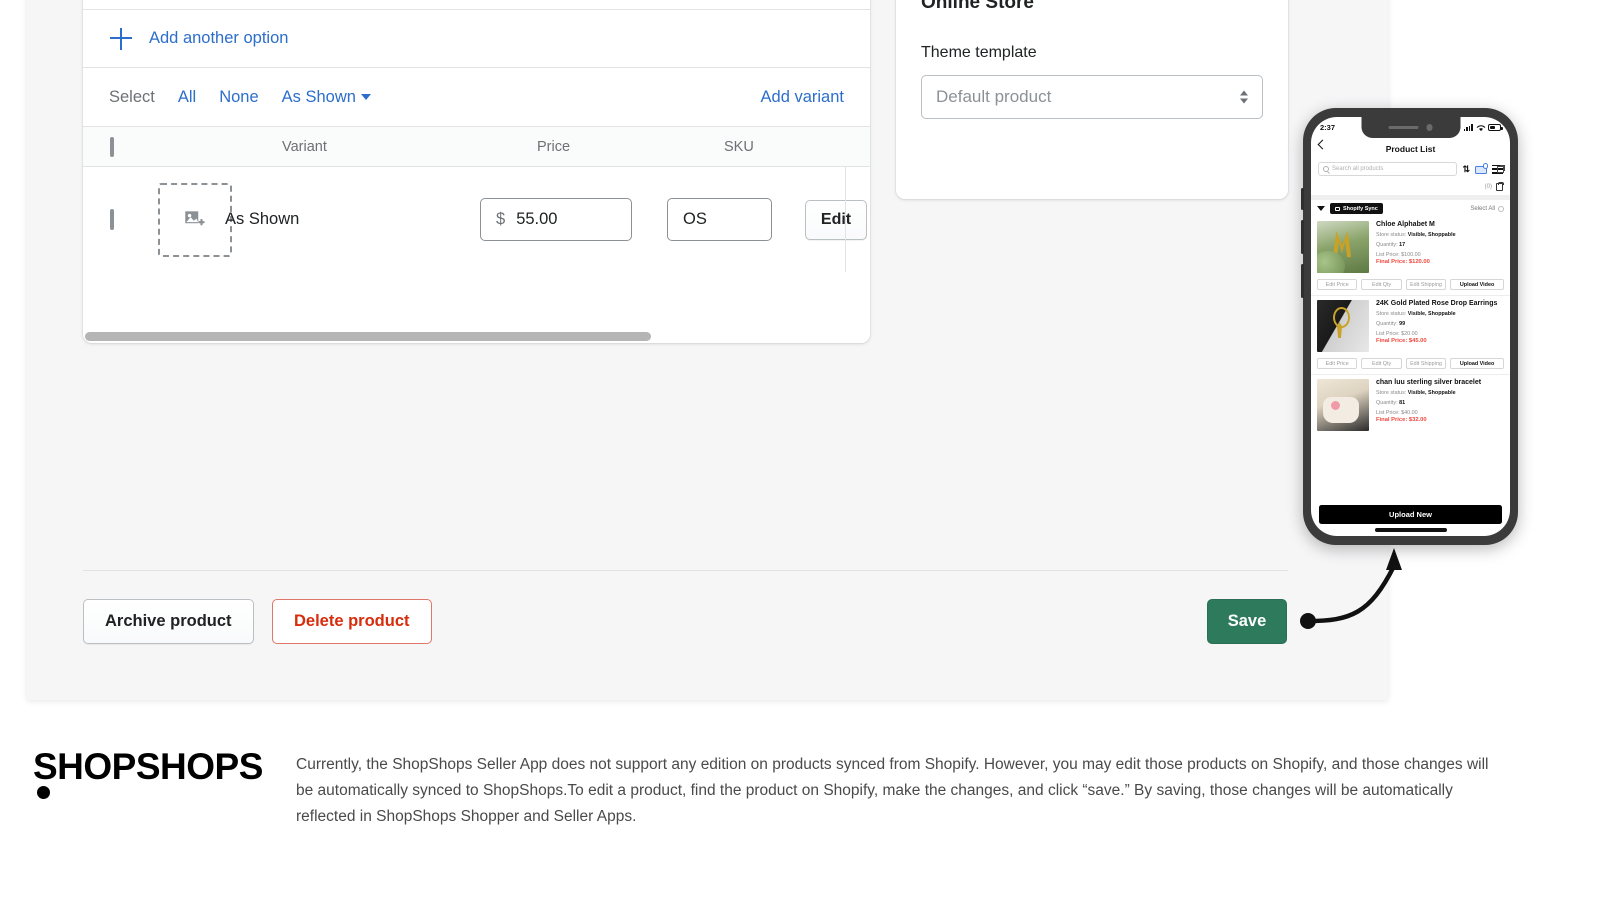 This screenshot has width=1600, height=900. I want to click on variant-price-cell: $ 55.00, so click(573, 219).